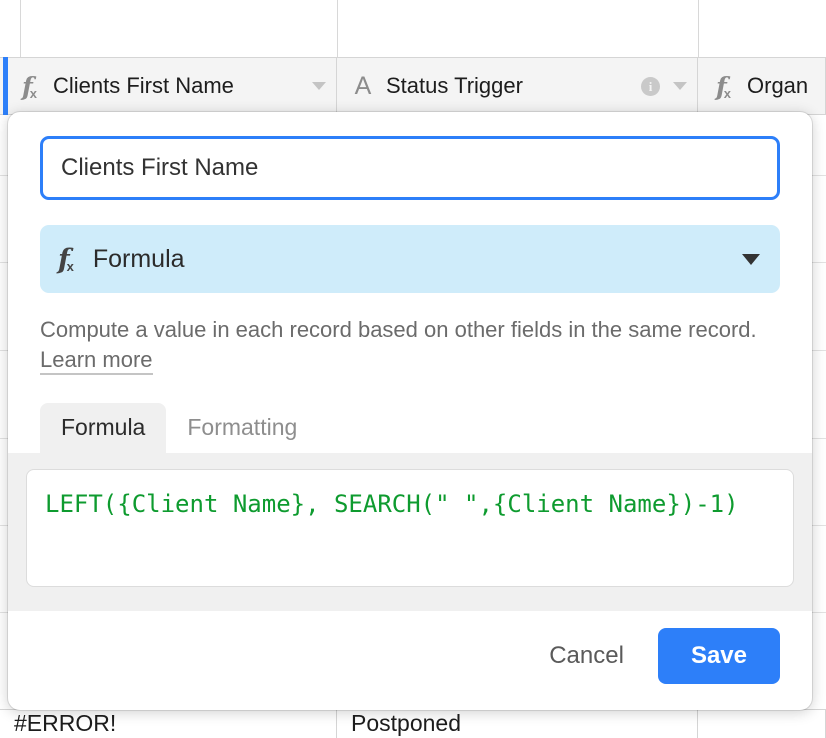 This screenshot has height=738, width=826. Describe the element at coordinates (160, 167) in the screenshot. I see `field-name-value: Clients First Name` at that location.